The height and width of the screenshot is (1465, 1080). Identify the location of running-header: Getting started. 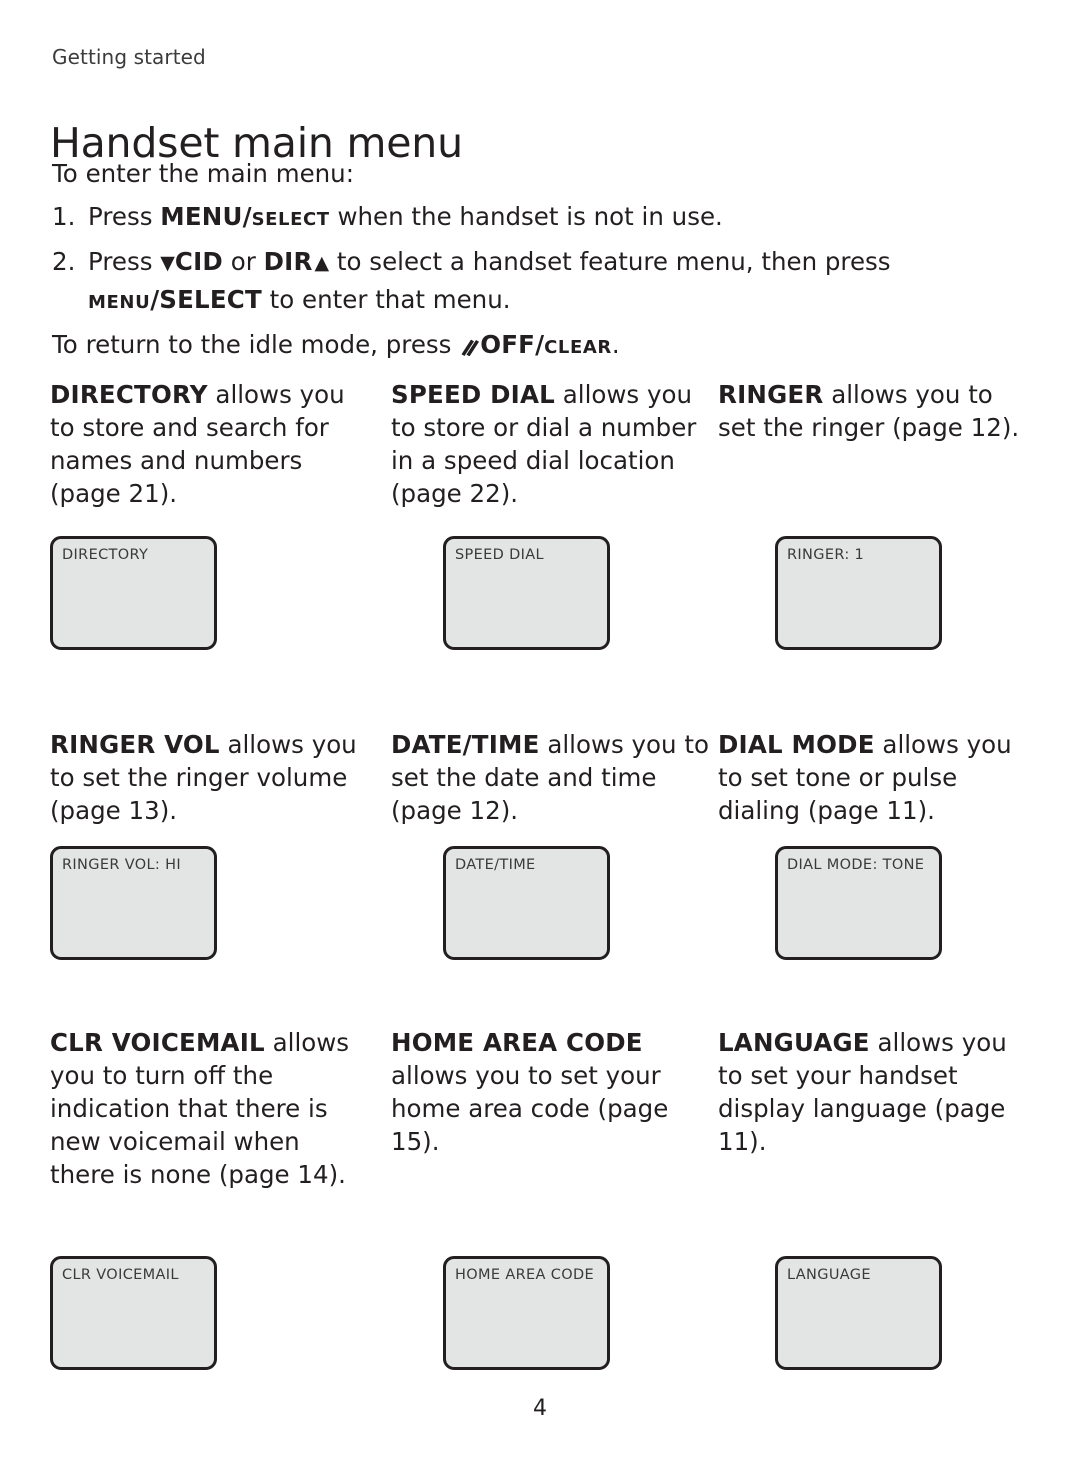
(129, 57).